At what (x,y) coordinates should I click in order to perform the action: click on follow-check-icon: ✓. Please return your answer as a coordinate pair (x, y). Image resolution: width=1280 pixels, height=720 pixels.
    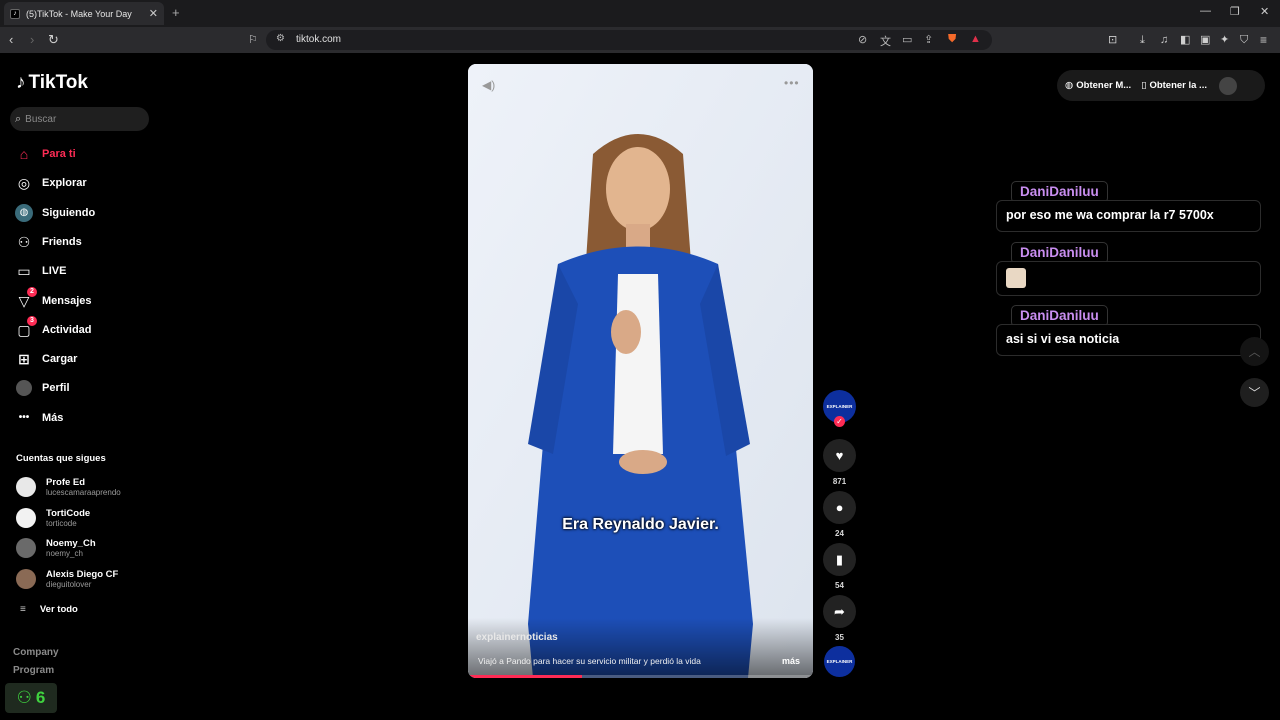
    Looking at the image, I should click on (839, 421).